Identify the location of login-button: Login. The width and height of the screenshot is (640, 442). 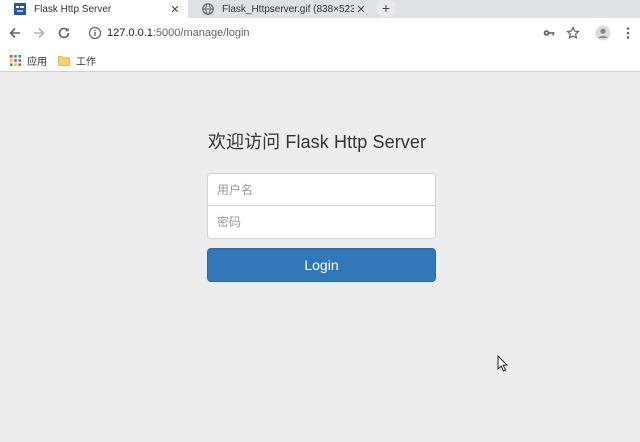
(321, 265).